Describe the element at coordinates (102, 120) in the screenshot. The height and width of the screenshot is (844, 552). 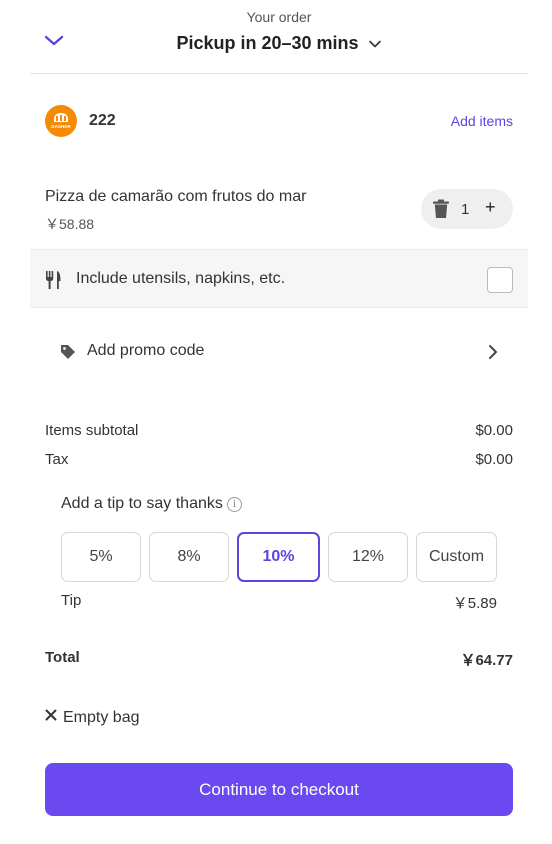
I see `store-name: 222` at that location.